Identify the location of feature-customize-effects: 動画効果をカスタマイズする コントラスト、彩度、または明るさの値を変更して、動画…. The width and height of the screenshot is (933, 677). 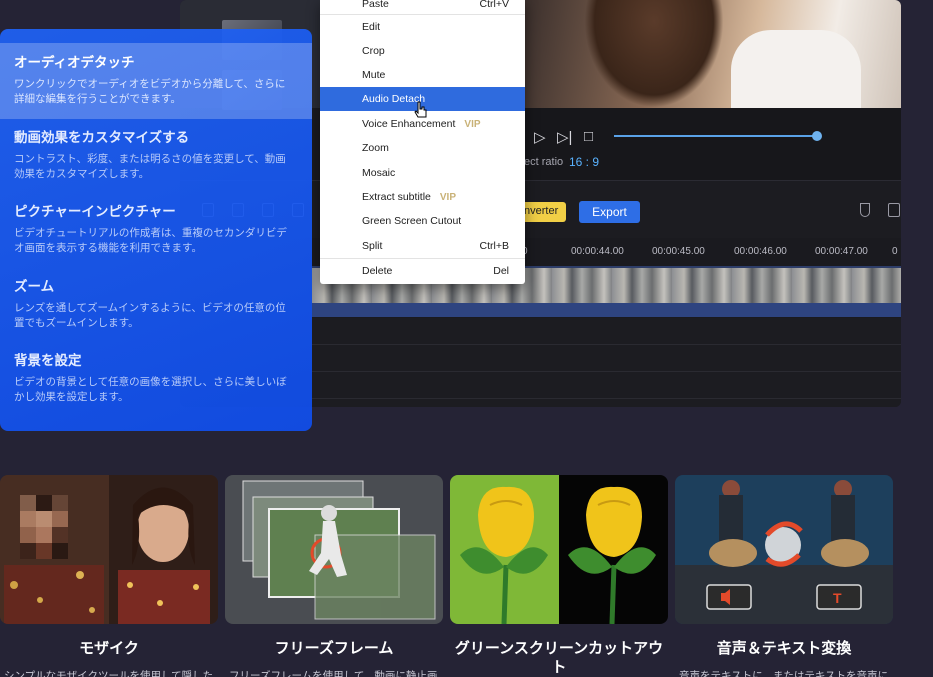
(156, 154).